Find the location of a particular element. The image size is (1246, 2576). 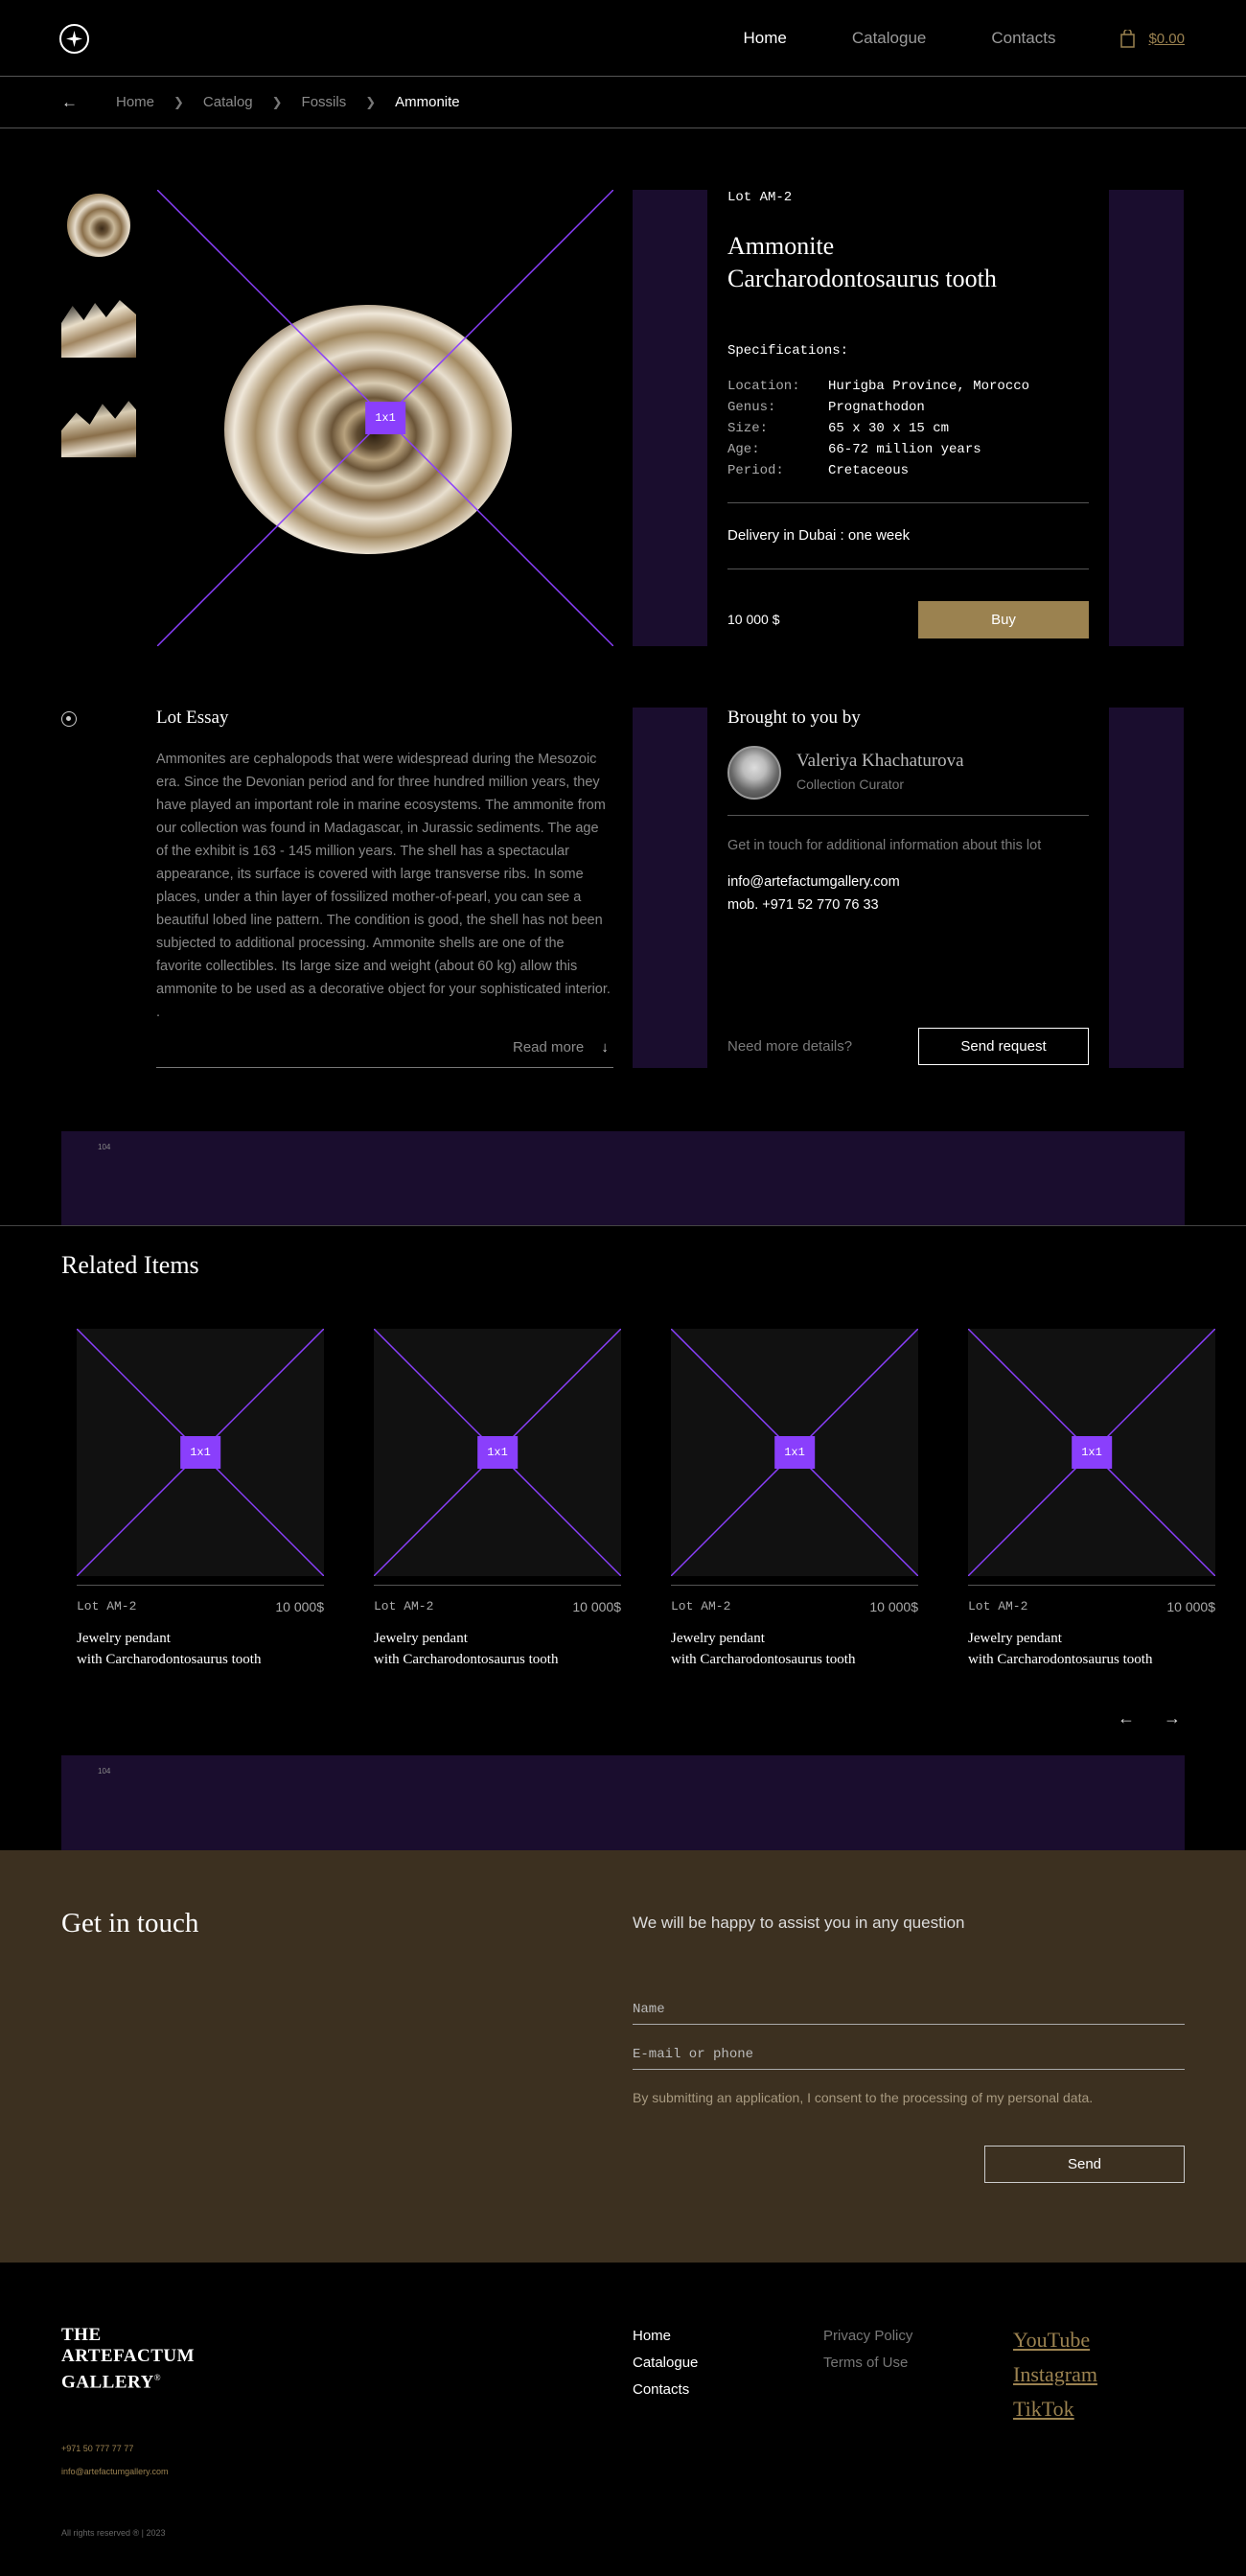

footer-email: info@artefactumgallery.com is located at coordinates (115, 2472).